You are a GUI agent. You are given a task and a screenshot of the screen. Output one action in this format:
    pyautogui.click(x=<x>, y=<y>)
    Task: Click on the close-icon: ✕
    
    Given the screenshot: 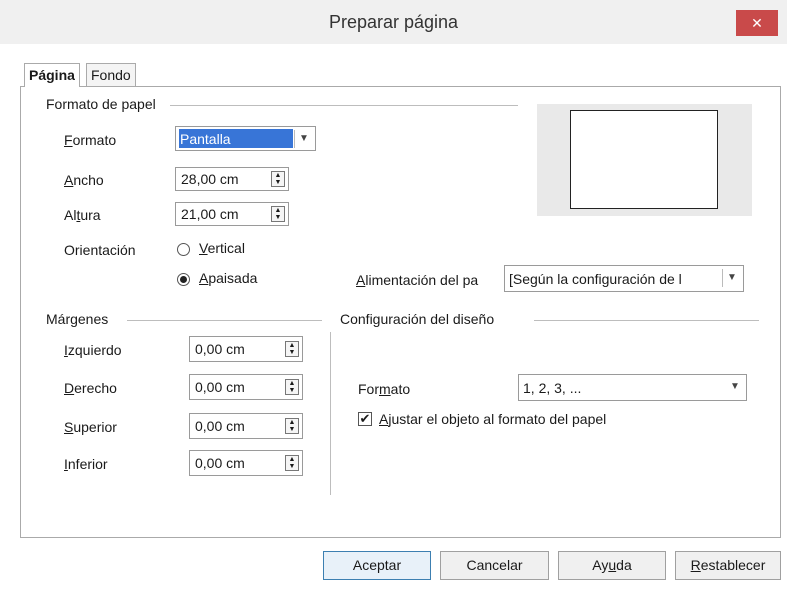 What is the action you would take?
    pyautogui.click(x=757, y=23)
    